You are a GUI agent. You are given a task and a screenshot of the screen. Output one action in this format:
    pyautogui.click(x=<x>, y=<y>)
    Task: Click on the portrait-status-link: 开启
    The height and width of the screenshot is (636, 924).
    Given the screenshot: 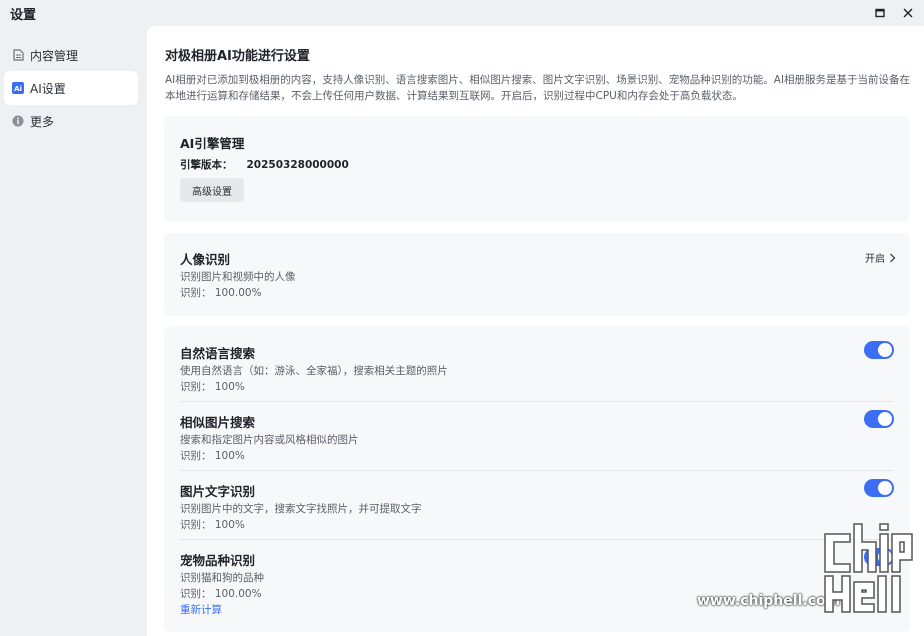 What is the action you would take?
    pyautogui.click(x=880, y=257)
    